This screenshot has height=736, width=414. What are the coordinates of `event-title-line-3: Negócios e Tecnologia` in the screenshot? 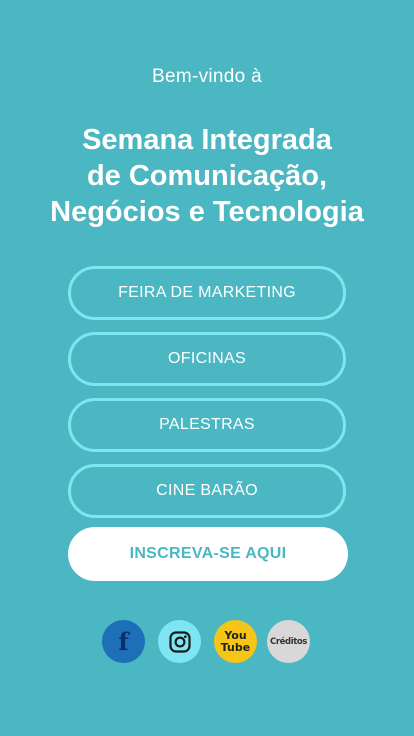 It's located at (207, 212).